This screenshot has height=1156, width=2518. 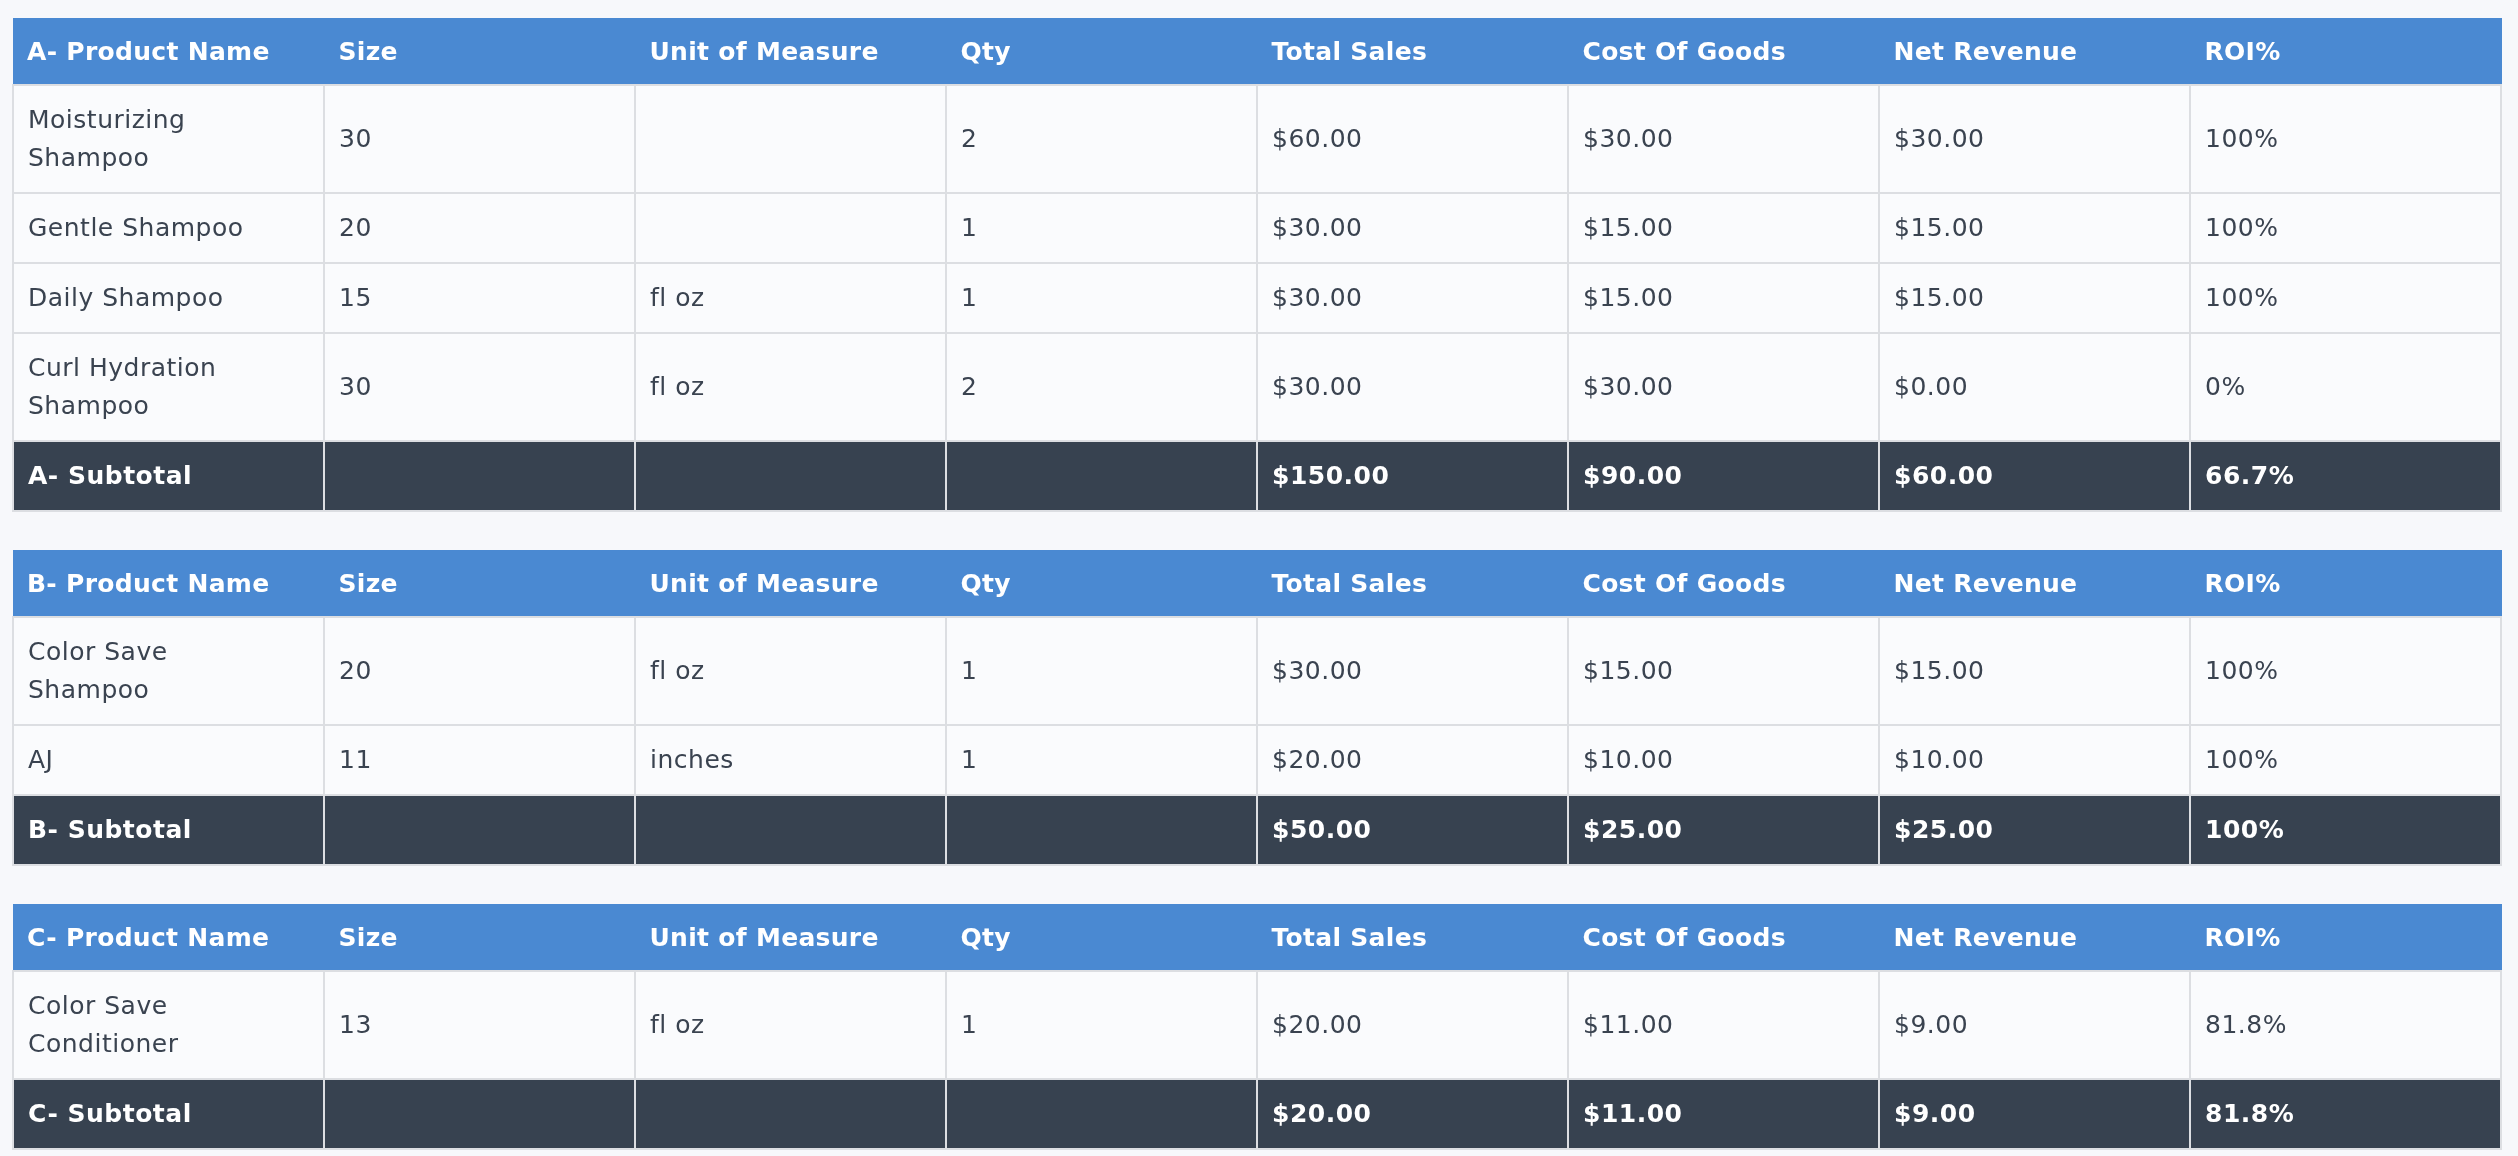 I want to click on table-cell: Color Save Conditioner, so click(x=168, y=1025).